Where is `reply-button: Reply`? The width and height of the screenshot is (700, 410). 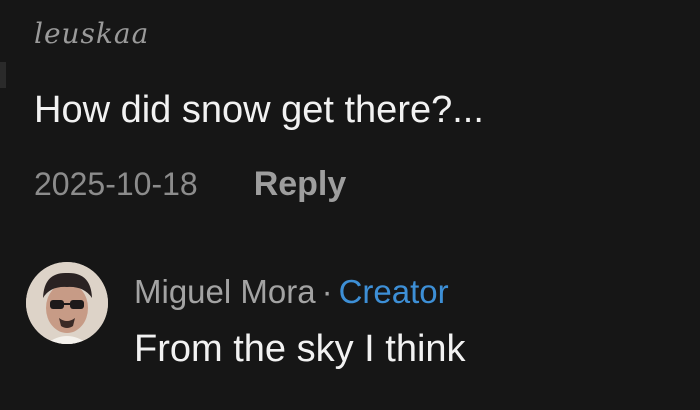 reply-button: Reply is located at coordinates (300, 184).